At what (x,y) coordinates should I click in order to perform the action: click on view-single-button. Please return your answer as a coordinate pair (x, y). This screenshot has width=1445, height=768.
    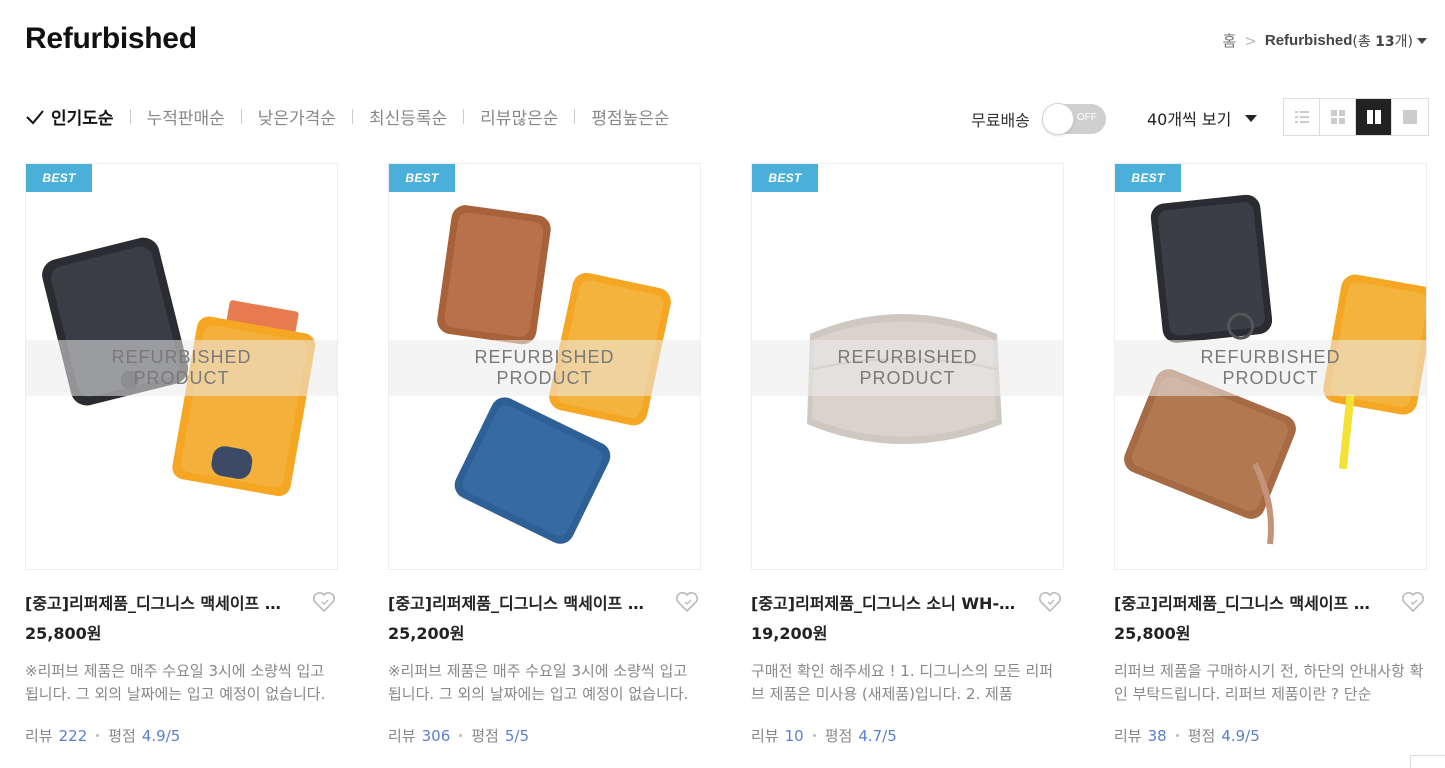
    Looking at the image, I should click on (1410, 117).